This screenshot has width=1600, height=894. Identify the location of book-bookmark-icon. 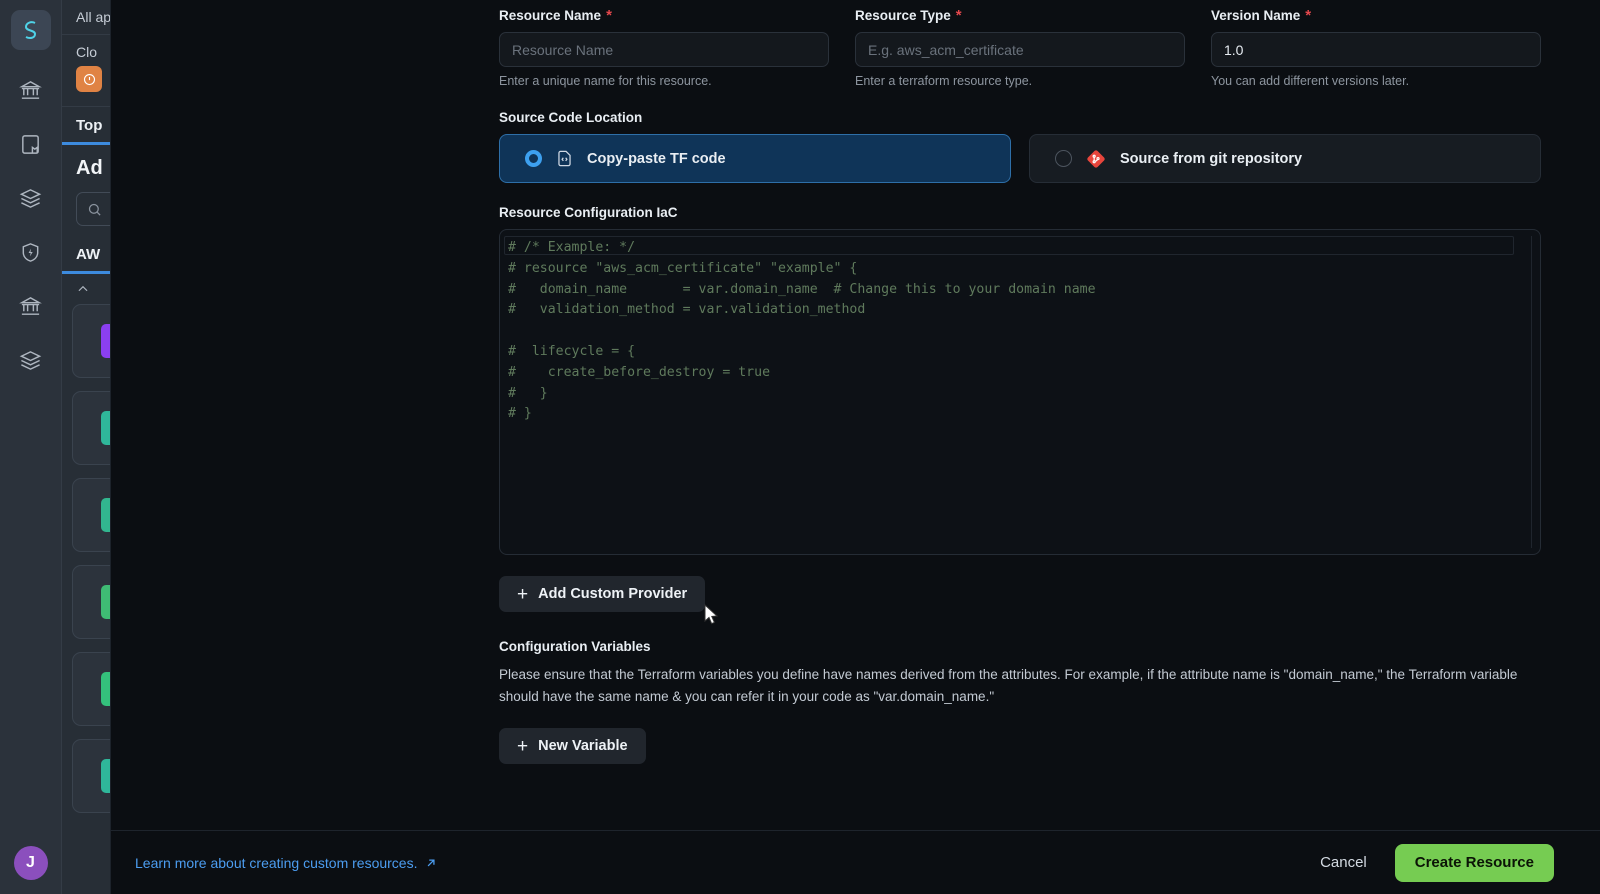
(30, 144).